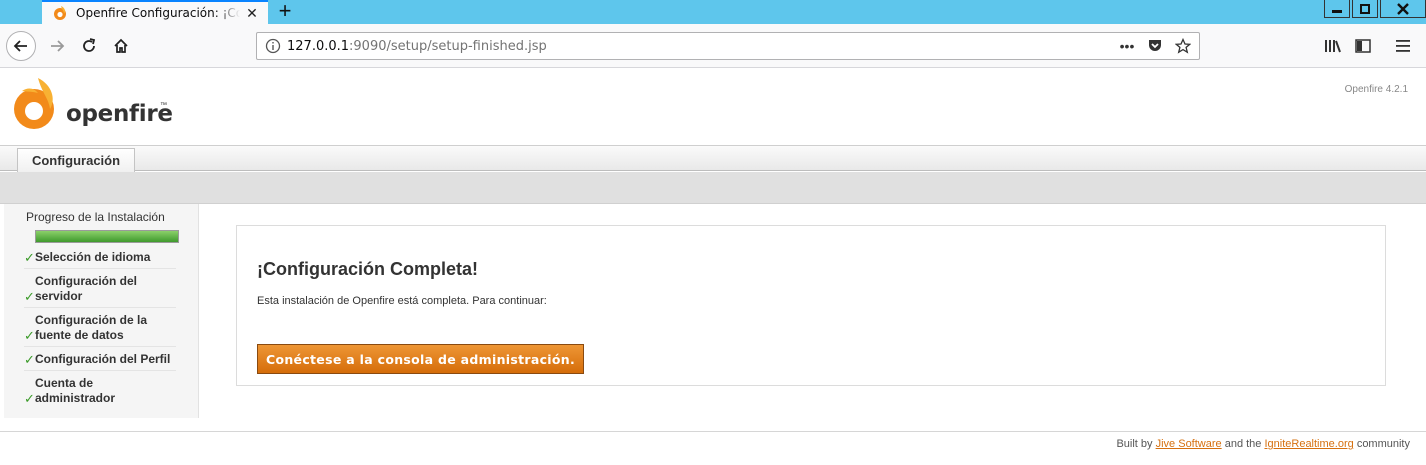 The width and height of the screenshot is (1426, 465). I want to click on sidebar-step-item: ✓ Cuenta de administrador, so click(100, 391).